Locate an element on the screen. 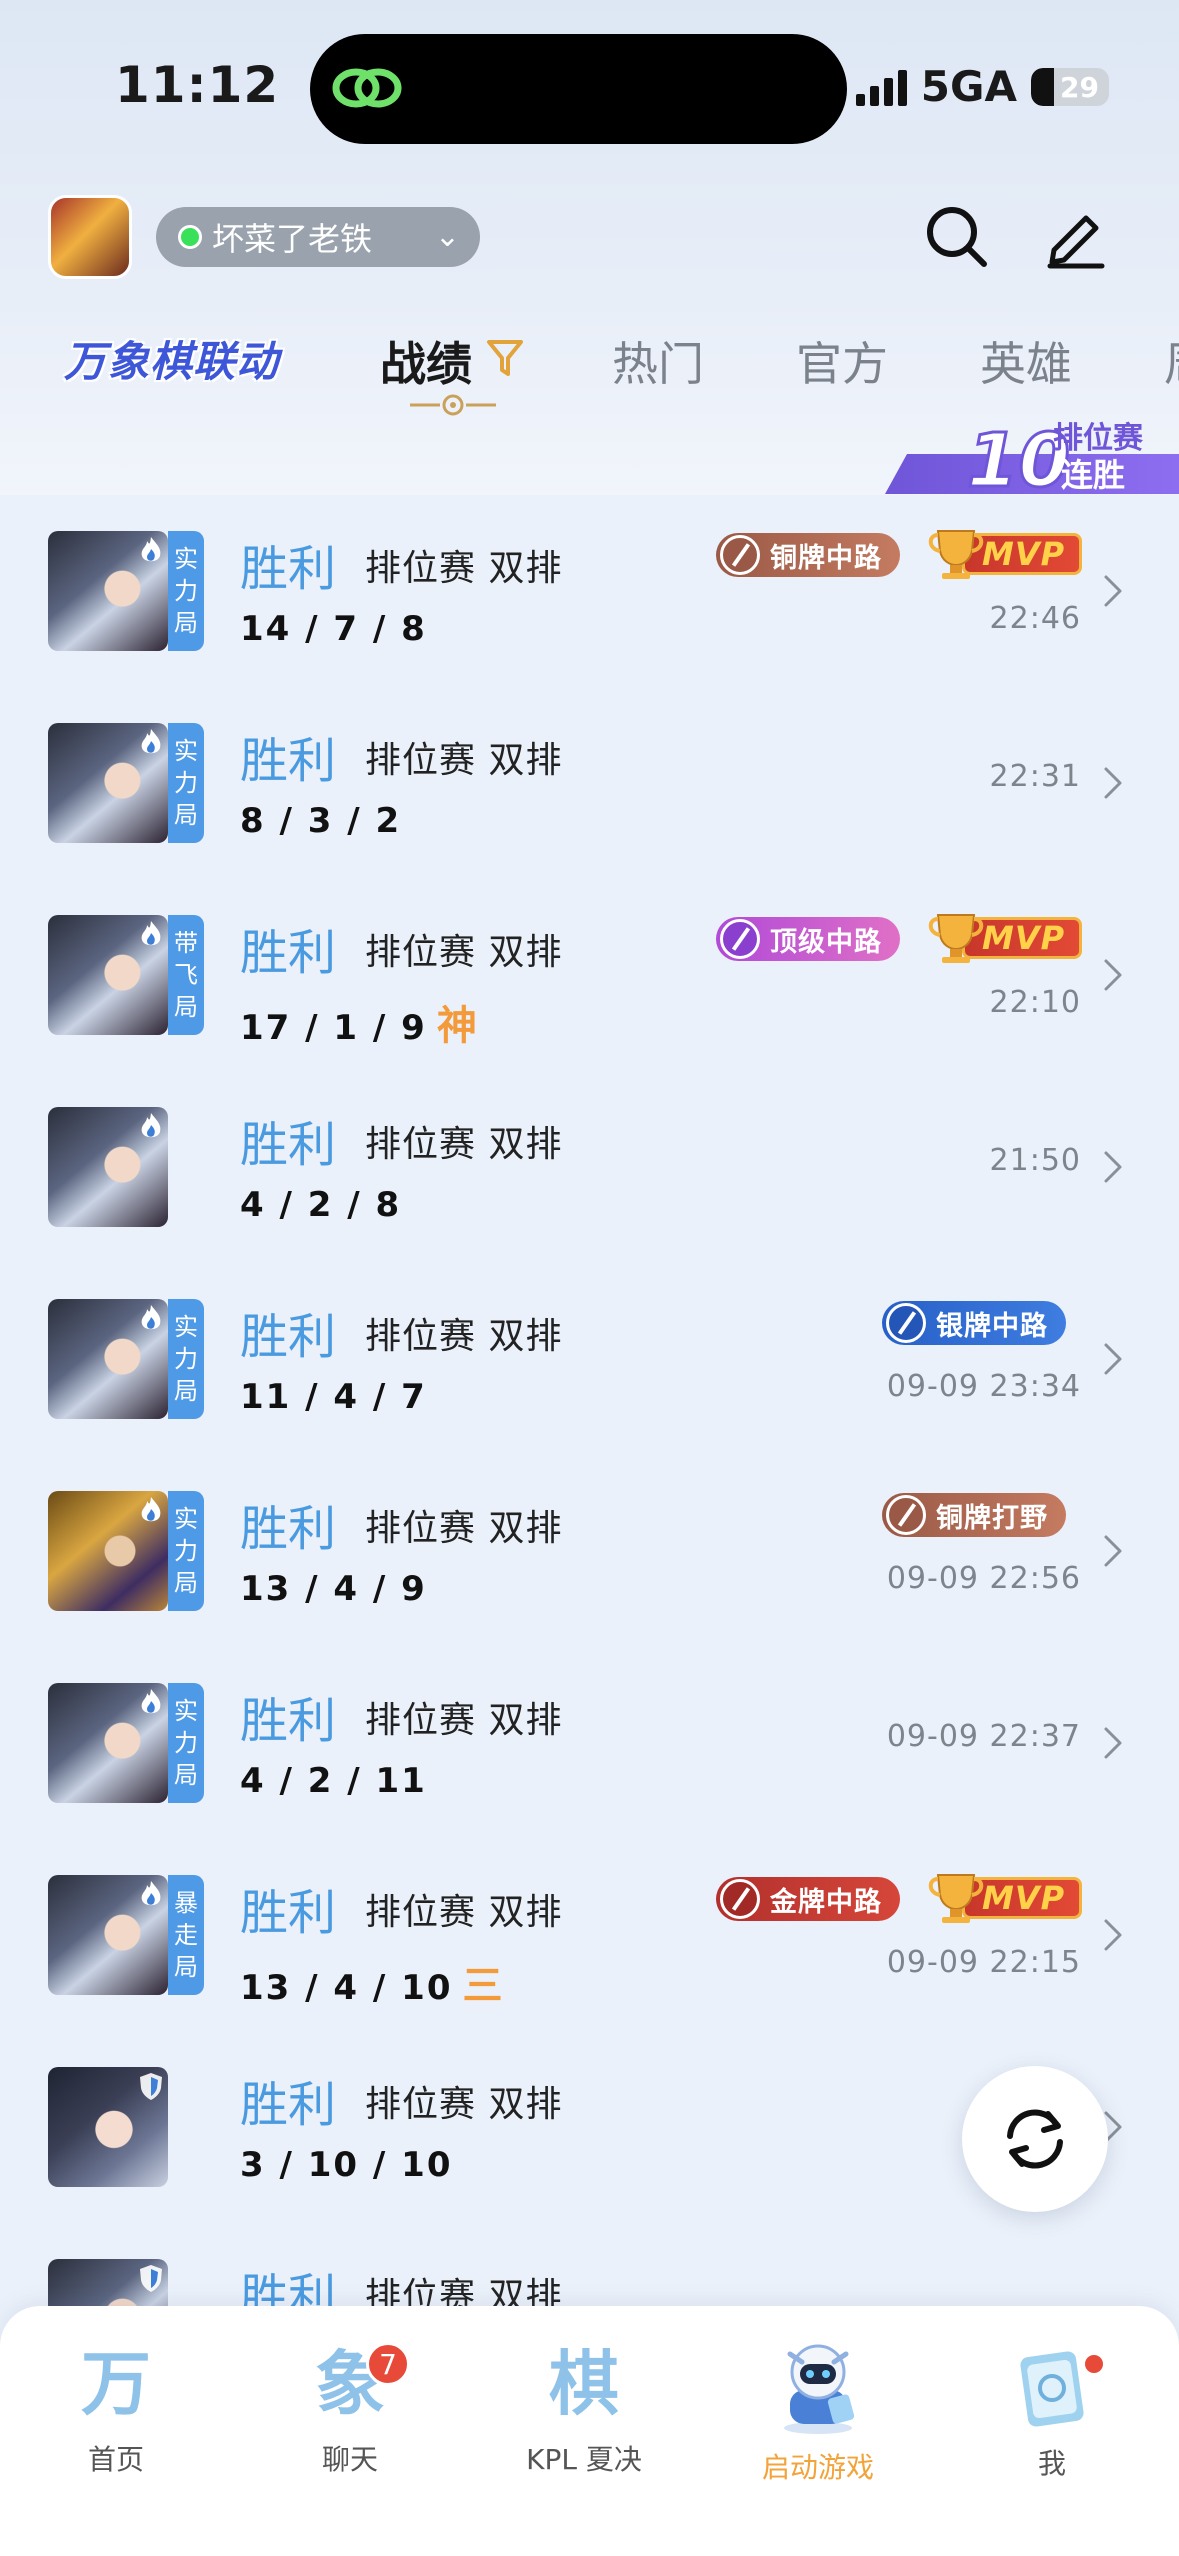  edit-icon is located at coordinates (1076, 236).